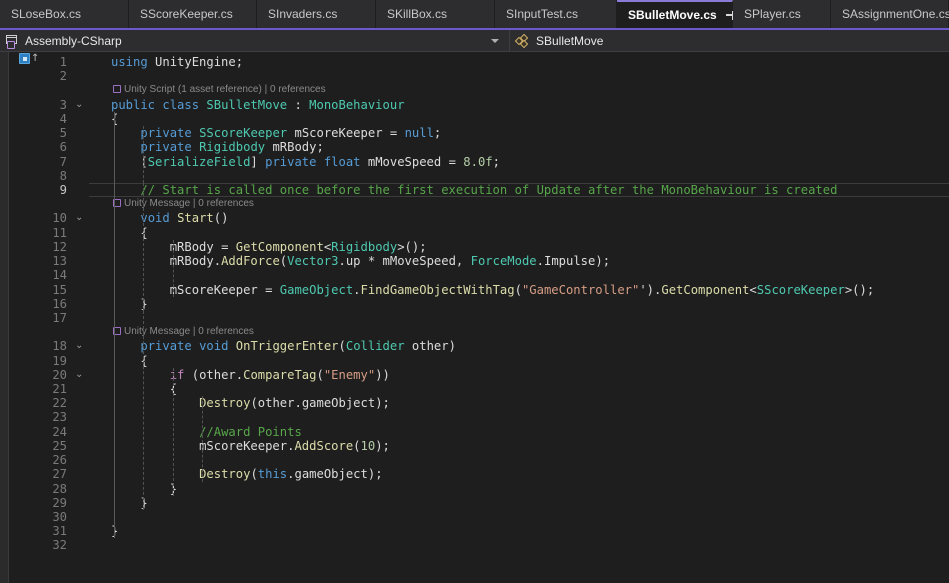  I want to click on type-member-selector-dropdown: SBulletMove, so click(729, 40).